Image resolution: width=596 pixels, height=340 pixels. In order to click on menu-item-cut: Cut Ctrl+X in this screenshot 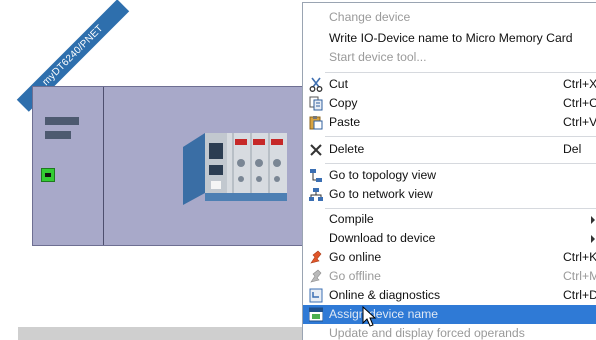, I will do `click(449, 84)`.